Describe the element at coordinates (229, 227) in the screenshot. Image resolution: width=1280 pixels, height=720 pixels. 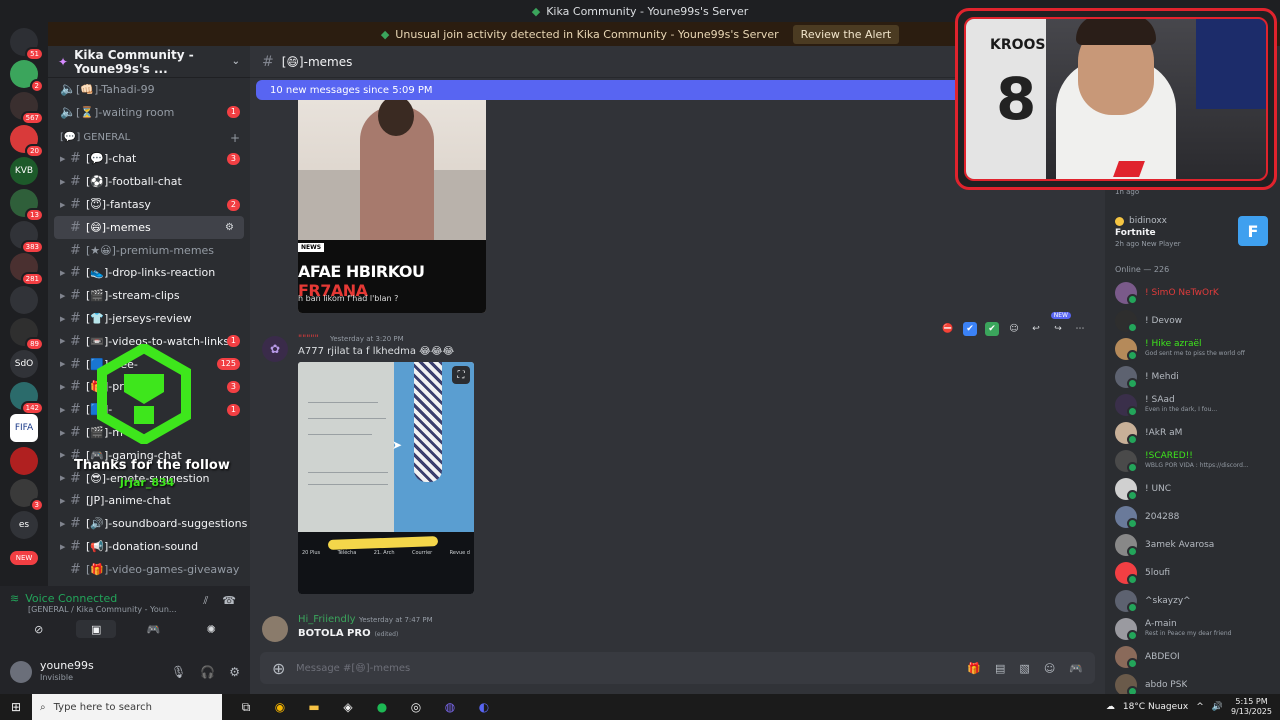
I see `channel-settings-icon: ⚙` at that location.